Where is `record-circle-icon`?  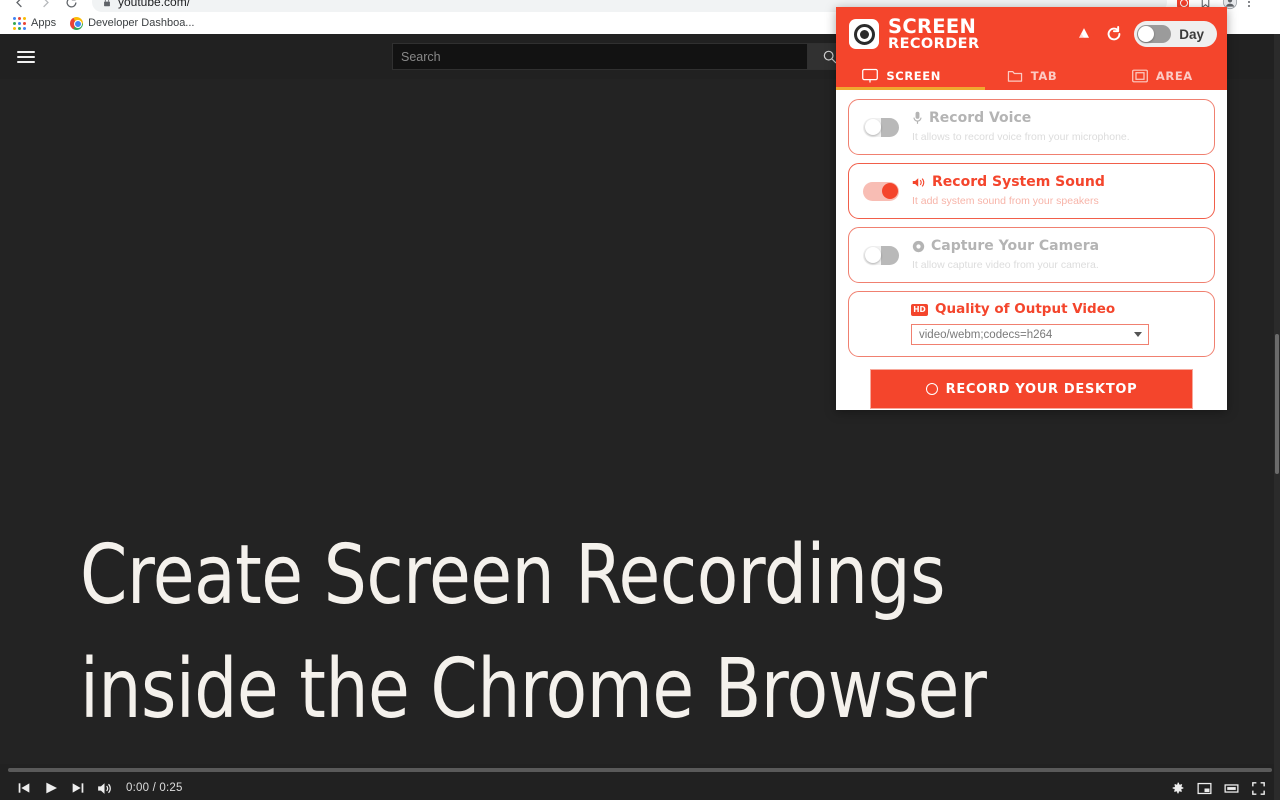 record-circle-icon is located at coordinates (931, 389).